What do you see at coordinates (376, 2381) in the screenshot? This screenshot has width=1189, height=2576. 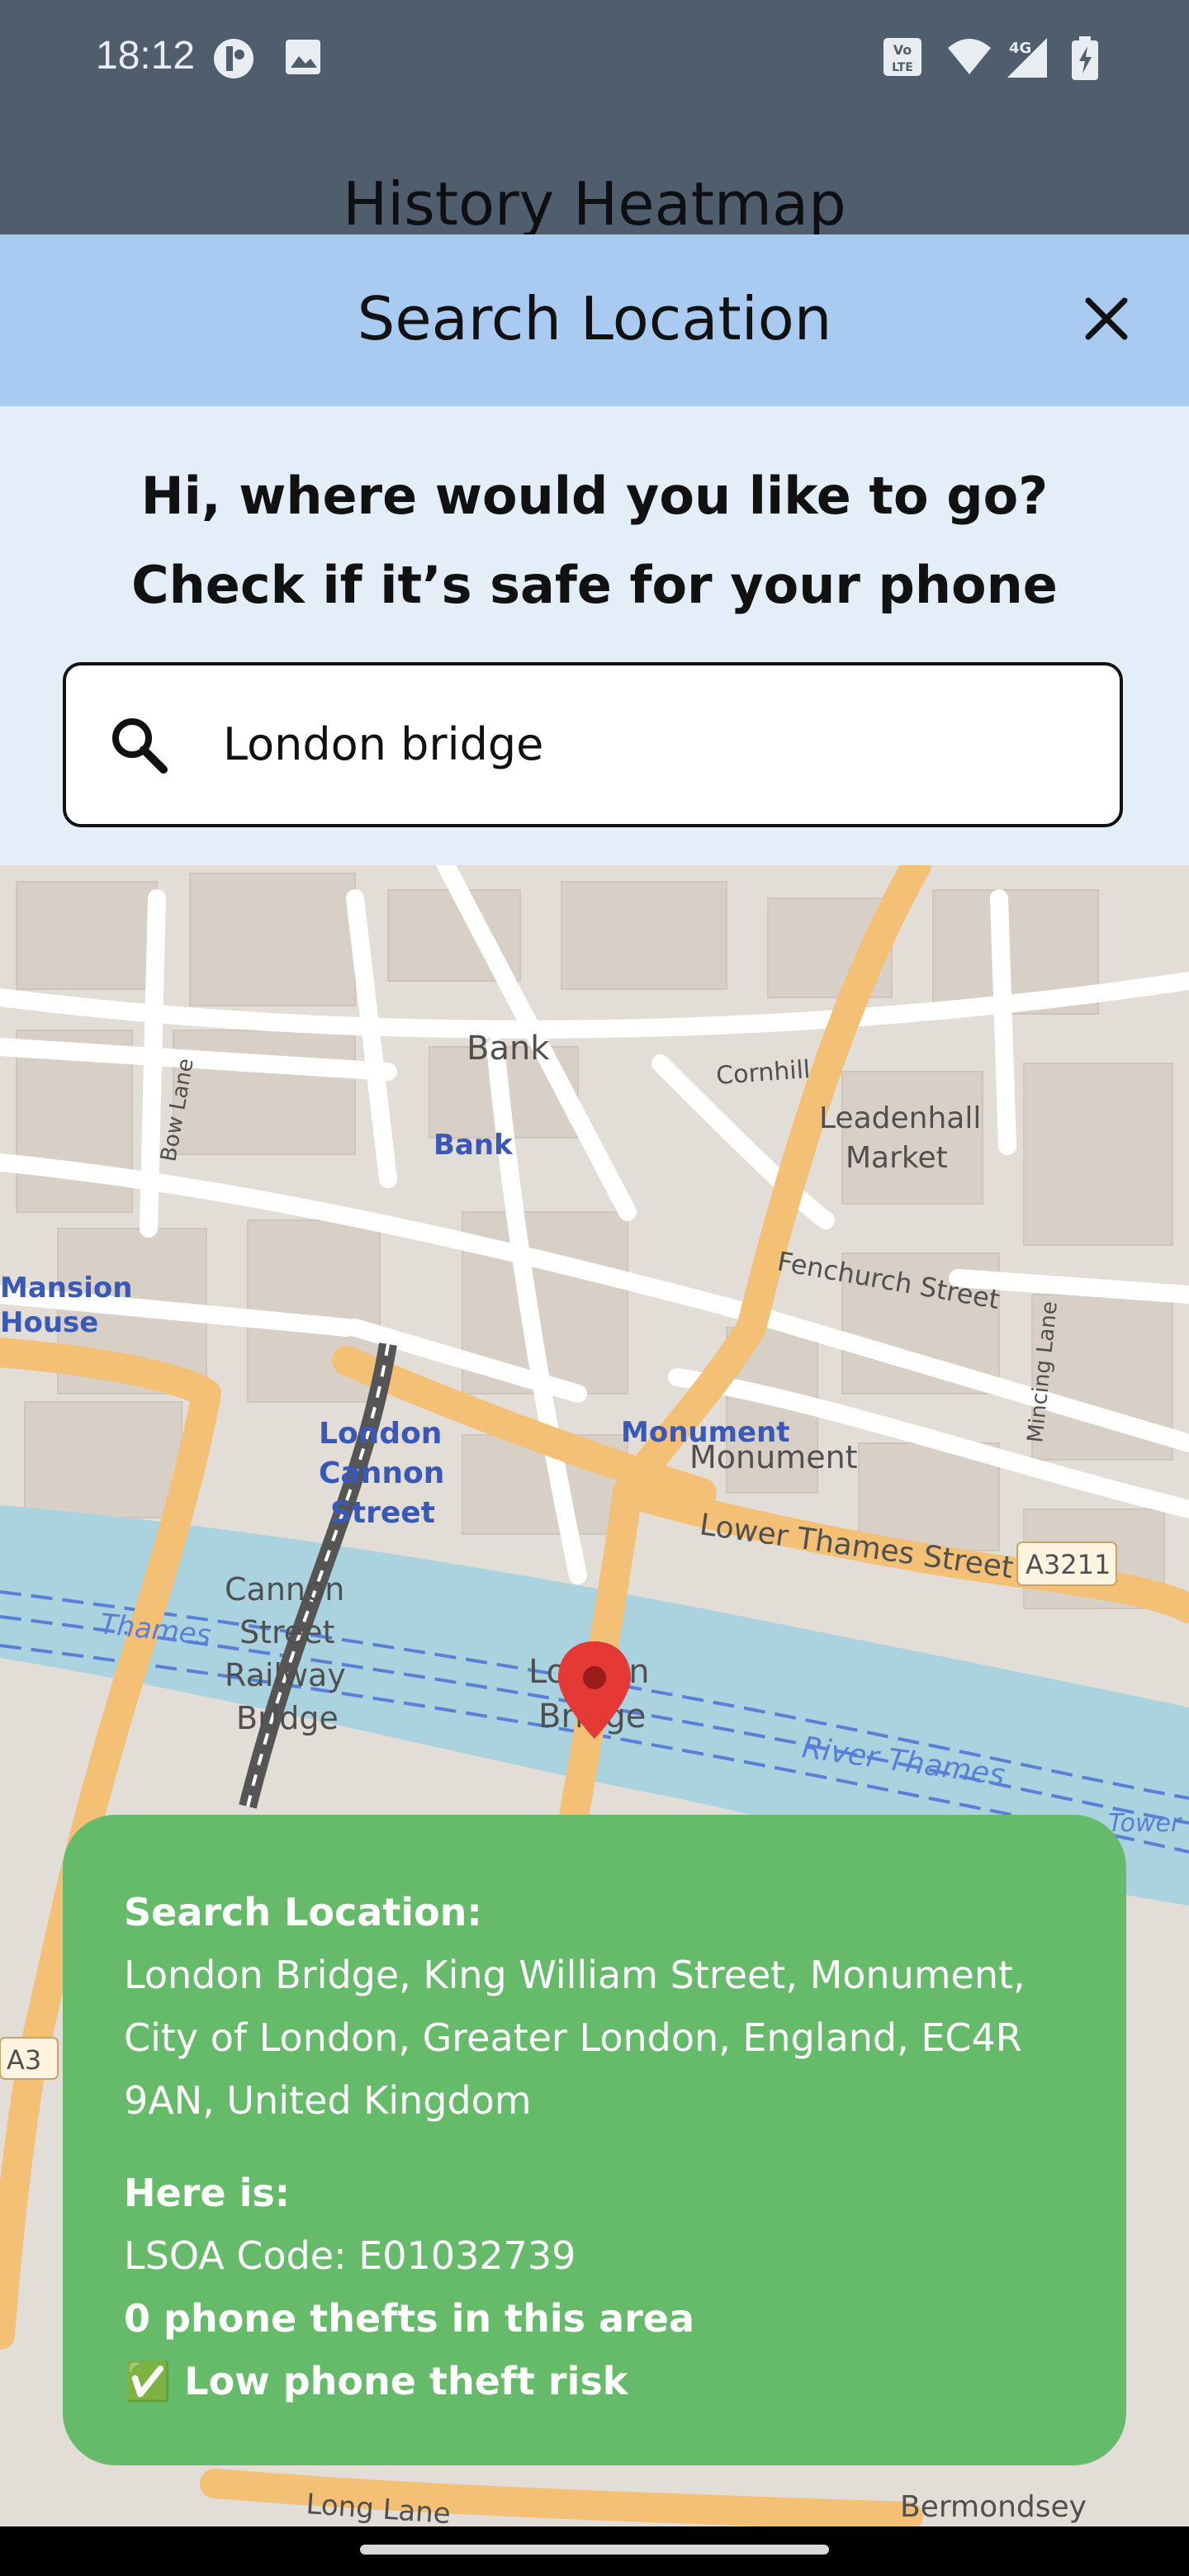 I see `risk-level: ✅ Low phone theft risk` at bounding box center [376, 2381].